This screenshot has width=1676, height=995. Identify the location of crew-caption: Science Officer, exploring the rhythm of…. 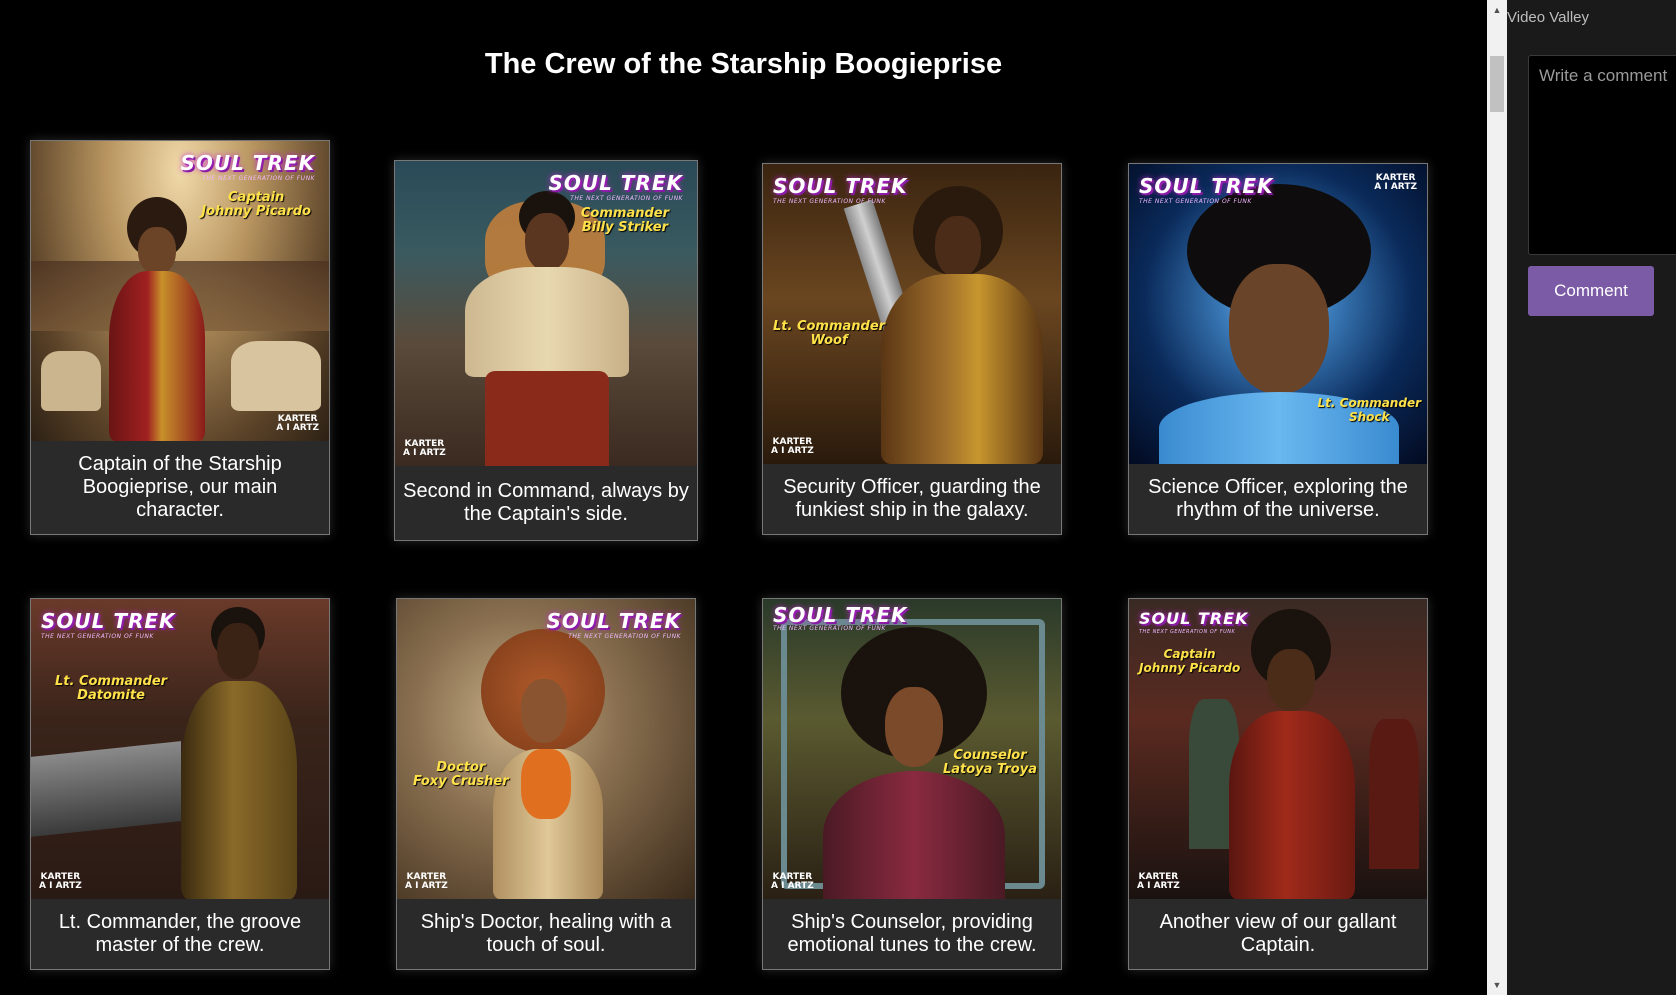
(1278, 498).